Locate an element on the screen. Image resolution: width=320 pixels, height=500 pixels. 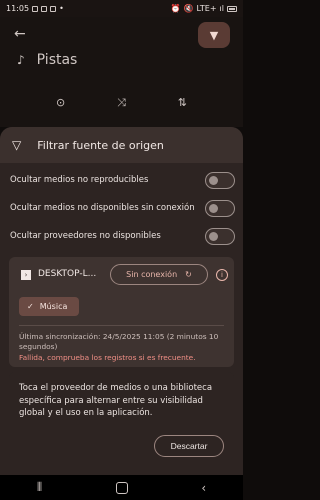
background-title: ♪ Pistas is located at coordinates (47, 60).